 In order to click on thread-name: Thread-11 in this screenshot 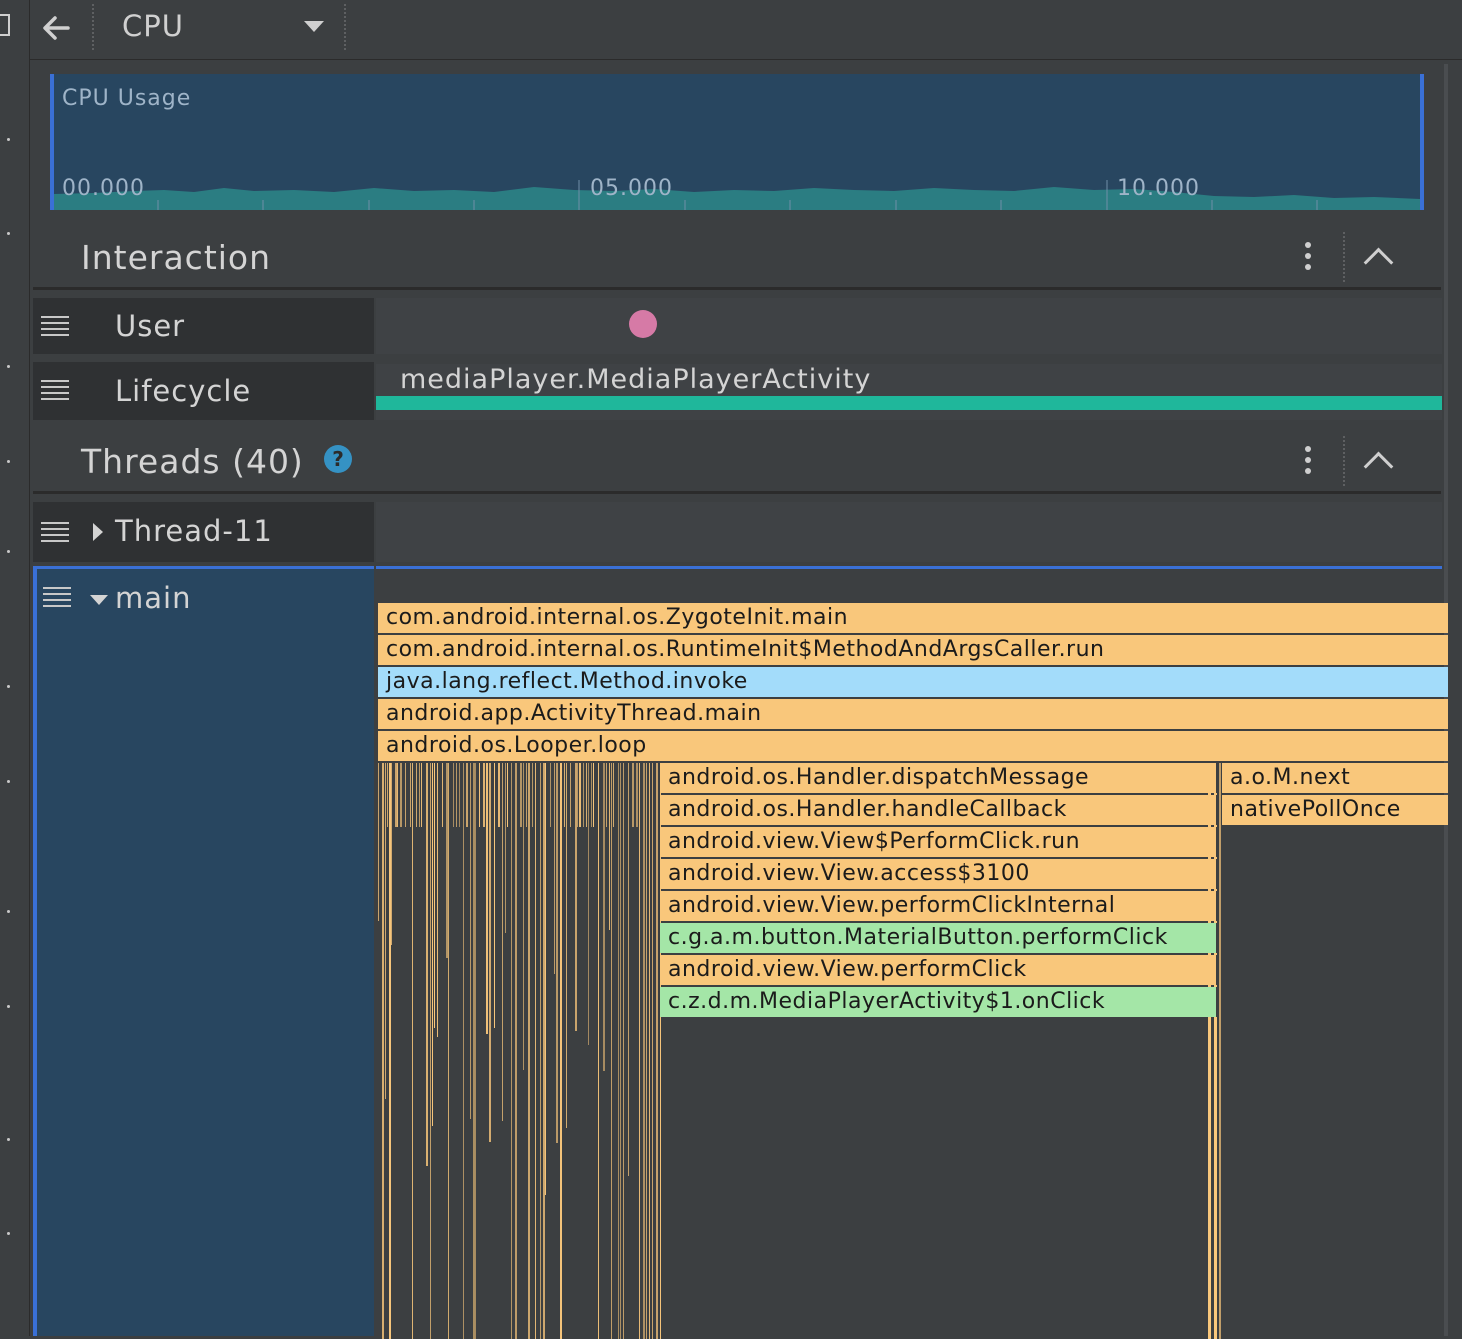, I will do `click(194, 531)`.